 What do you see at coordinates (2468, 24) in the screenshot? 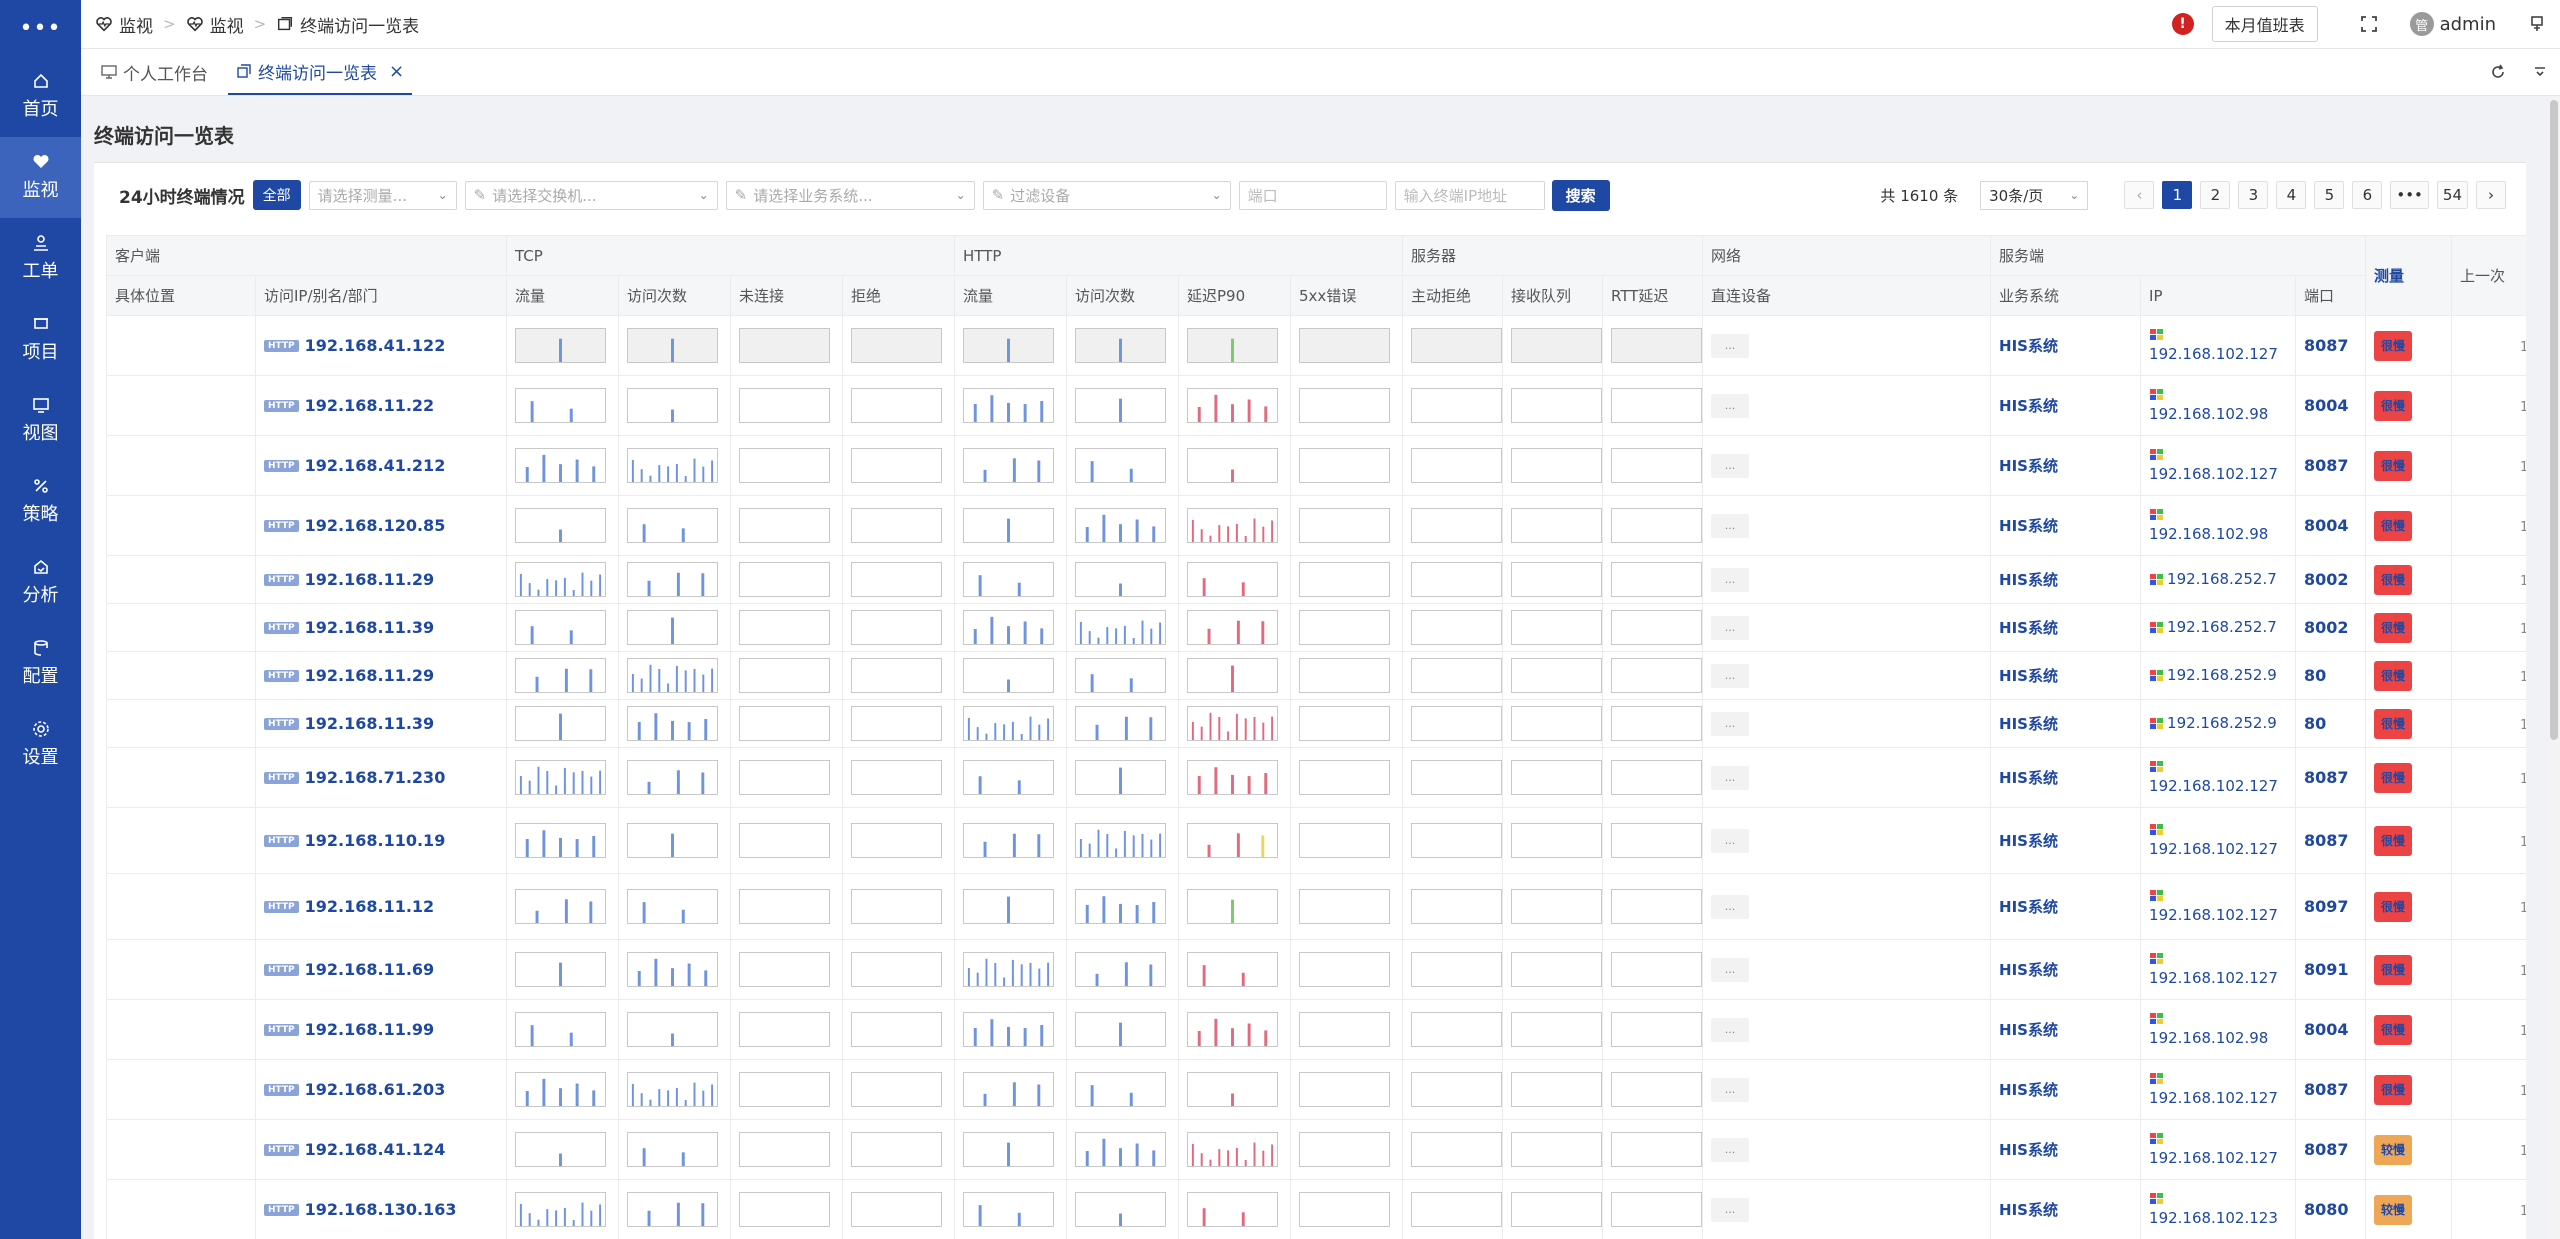
I see `username: admin` at bounding box center [2468, 24].